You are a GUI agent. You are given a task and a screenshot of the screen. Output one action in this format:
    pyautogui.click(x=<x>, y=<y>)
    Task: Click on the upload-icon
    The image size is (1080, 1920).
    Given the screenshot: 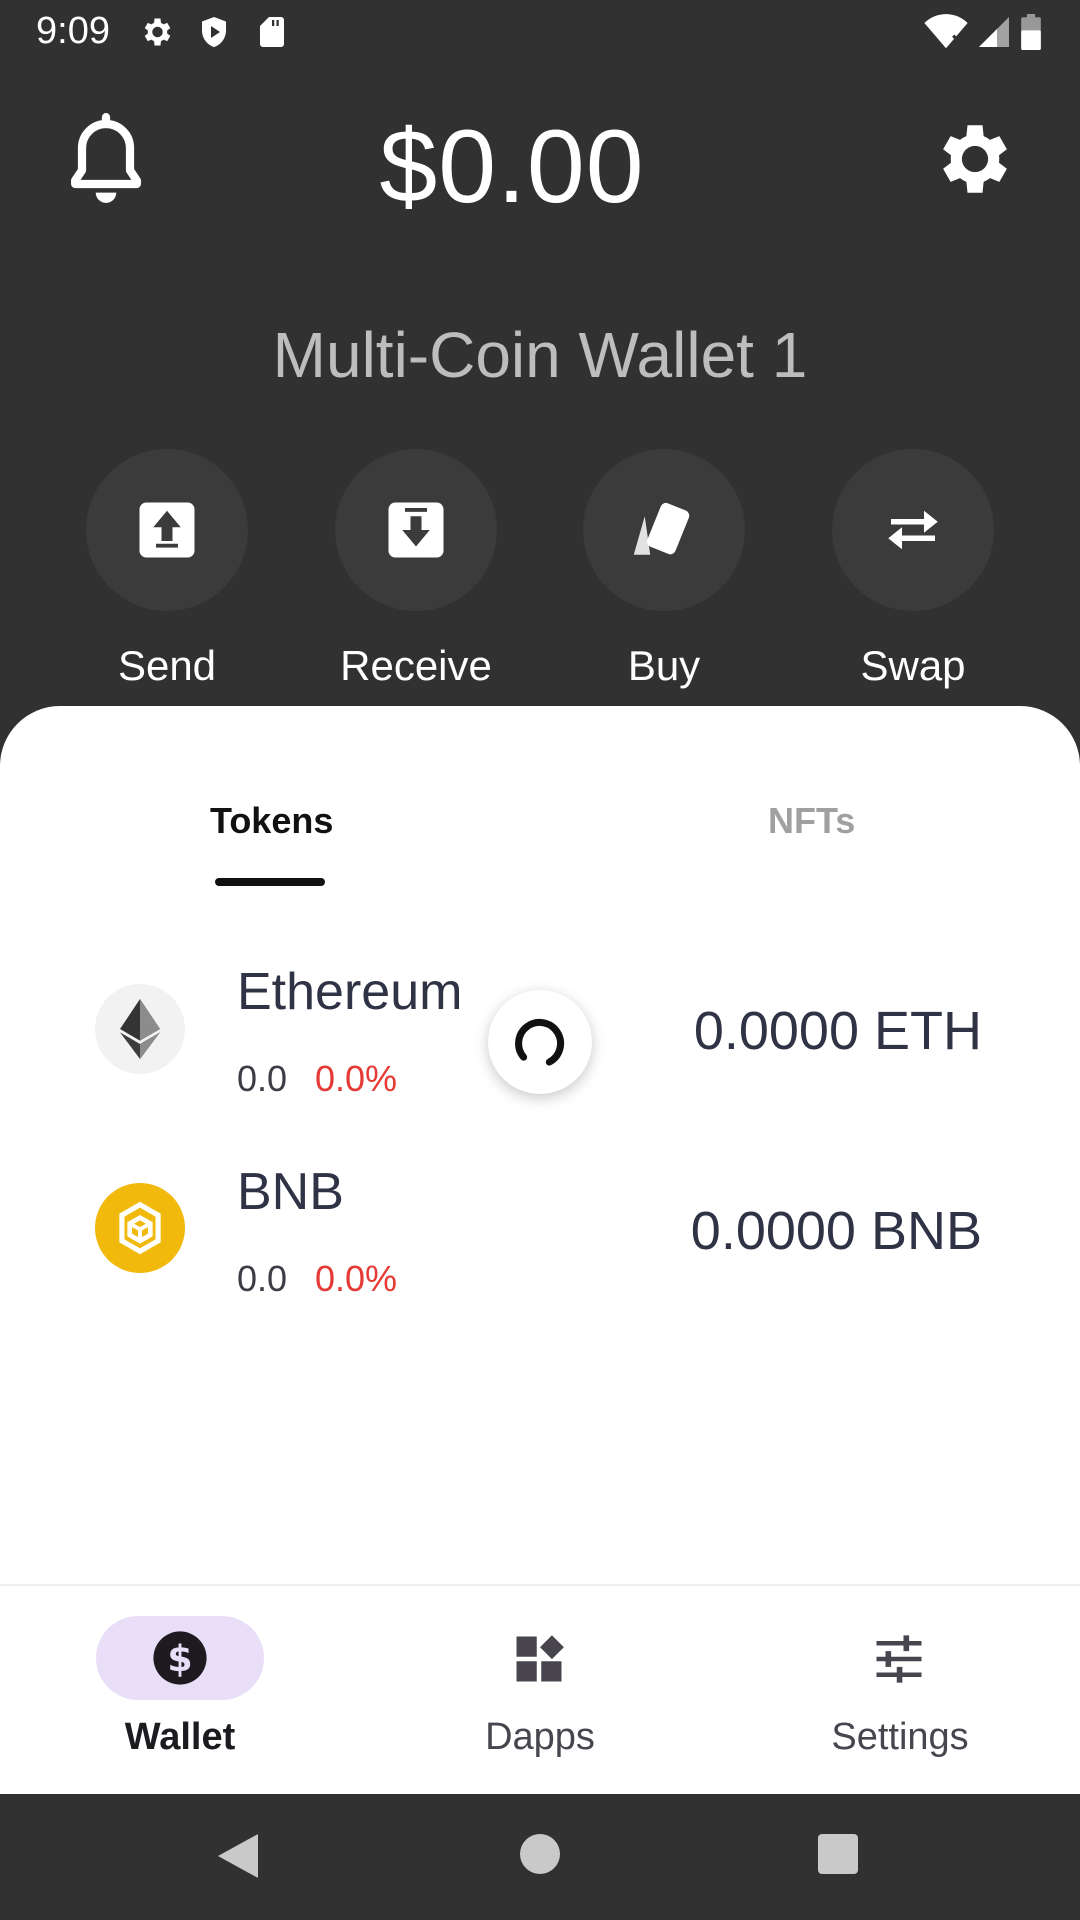 What is the action you would take?
    pyautogui.click(x=167, y=530)
    